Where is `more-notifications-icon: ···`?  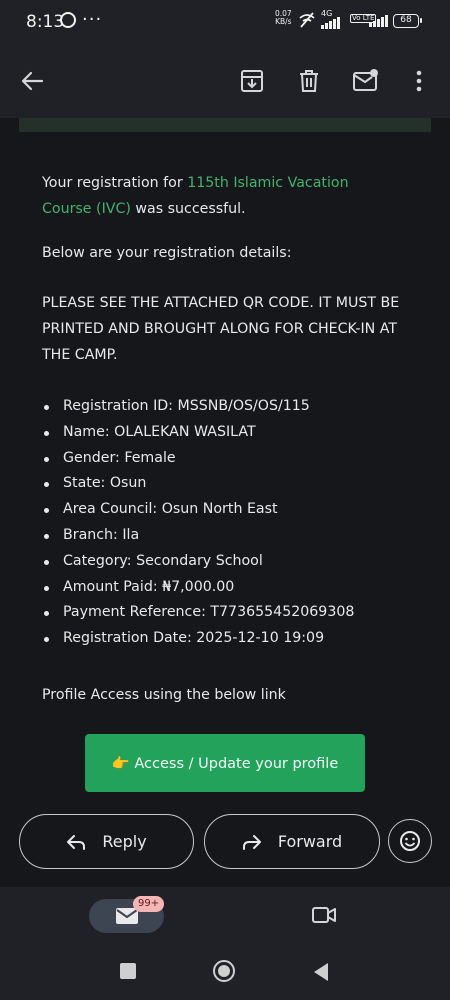 more-notifications-icon: ··· is located at coordinates (92, 19).